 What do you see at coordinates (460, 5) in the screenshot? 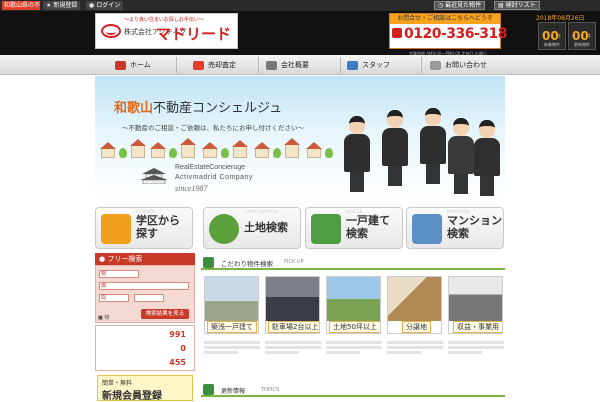
I see `recent-items-button: ◷ 最近見た物件` at bounding box center [460, 5].